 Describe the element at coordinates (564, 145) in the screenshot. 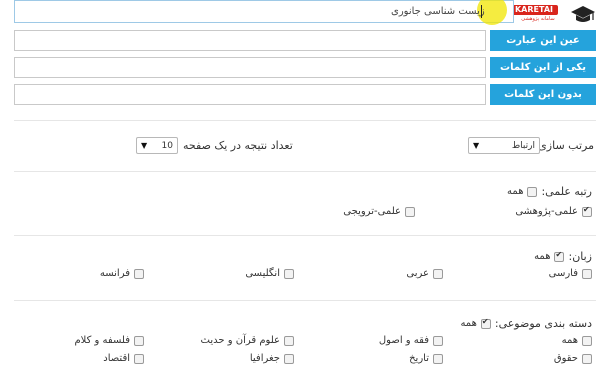

I see `sort-label: مرتب سازی:` at that location.